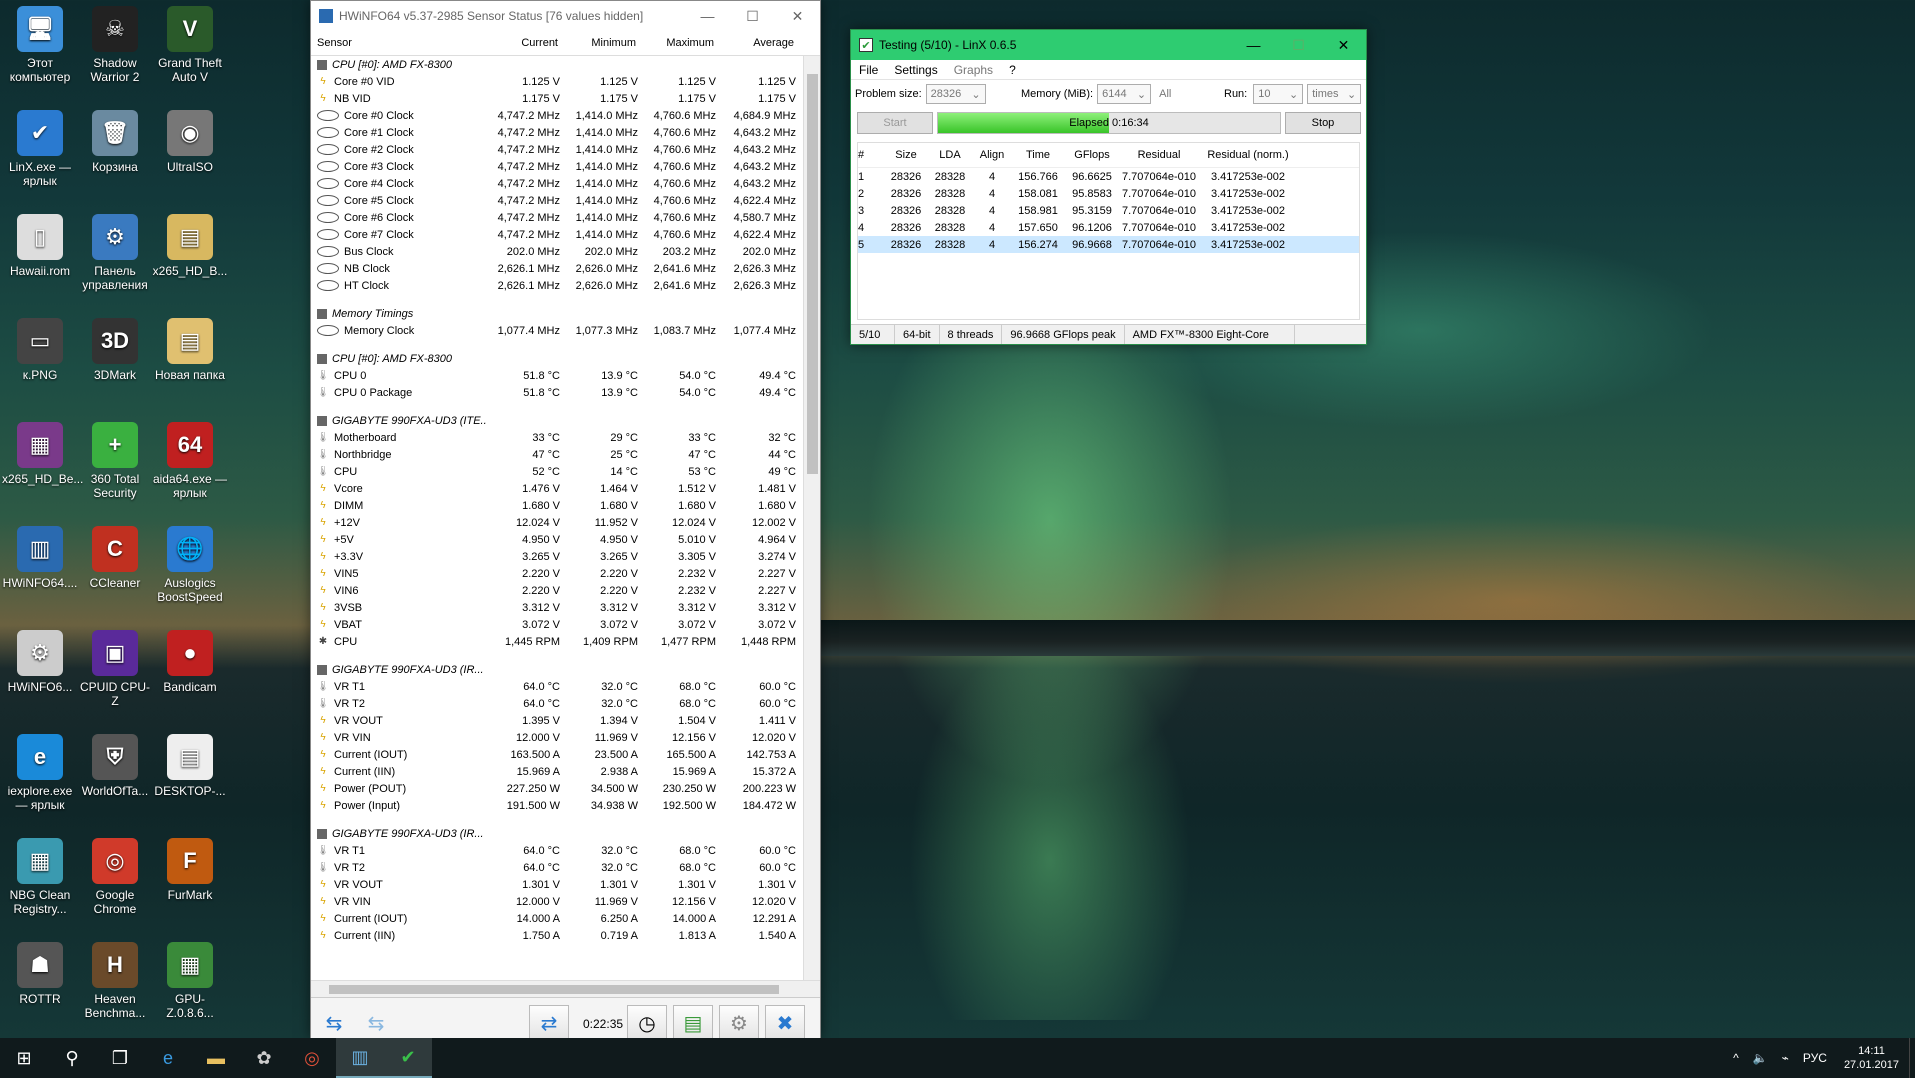  I want to click on volume-icon: 🔈, so click(1760, 1058).